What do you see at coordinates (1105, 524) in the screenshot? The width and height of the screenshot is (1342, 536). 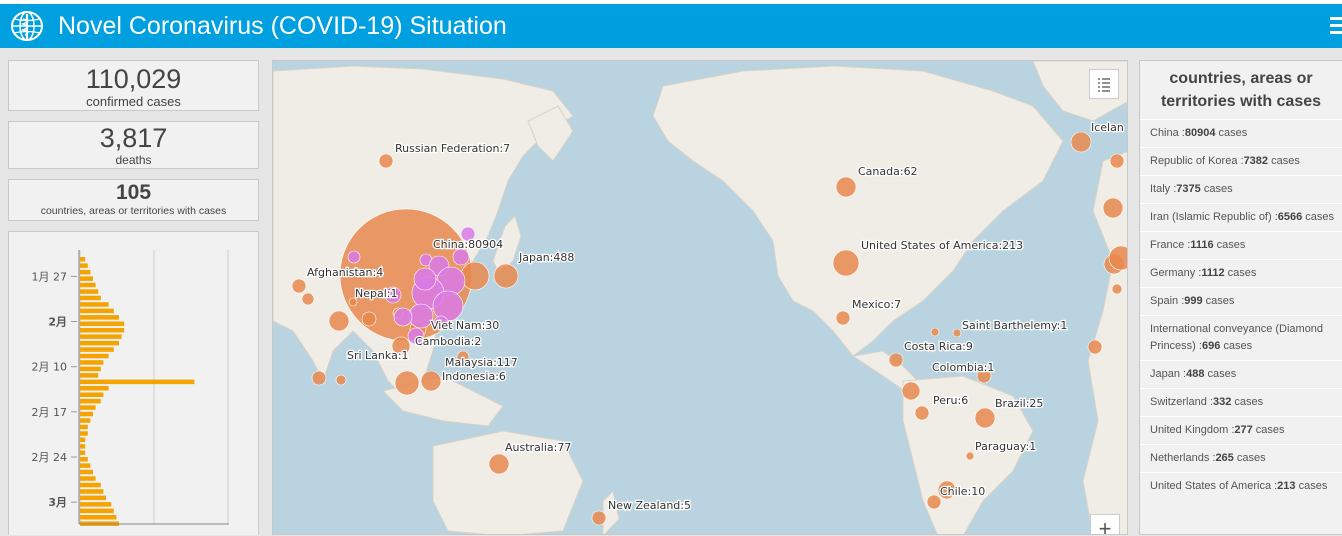 I see `zoom-in-button: +` at bounding box center [1105, 524].